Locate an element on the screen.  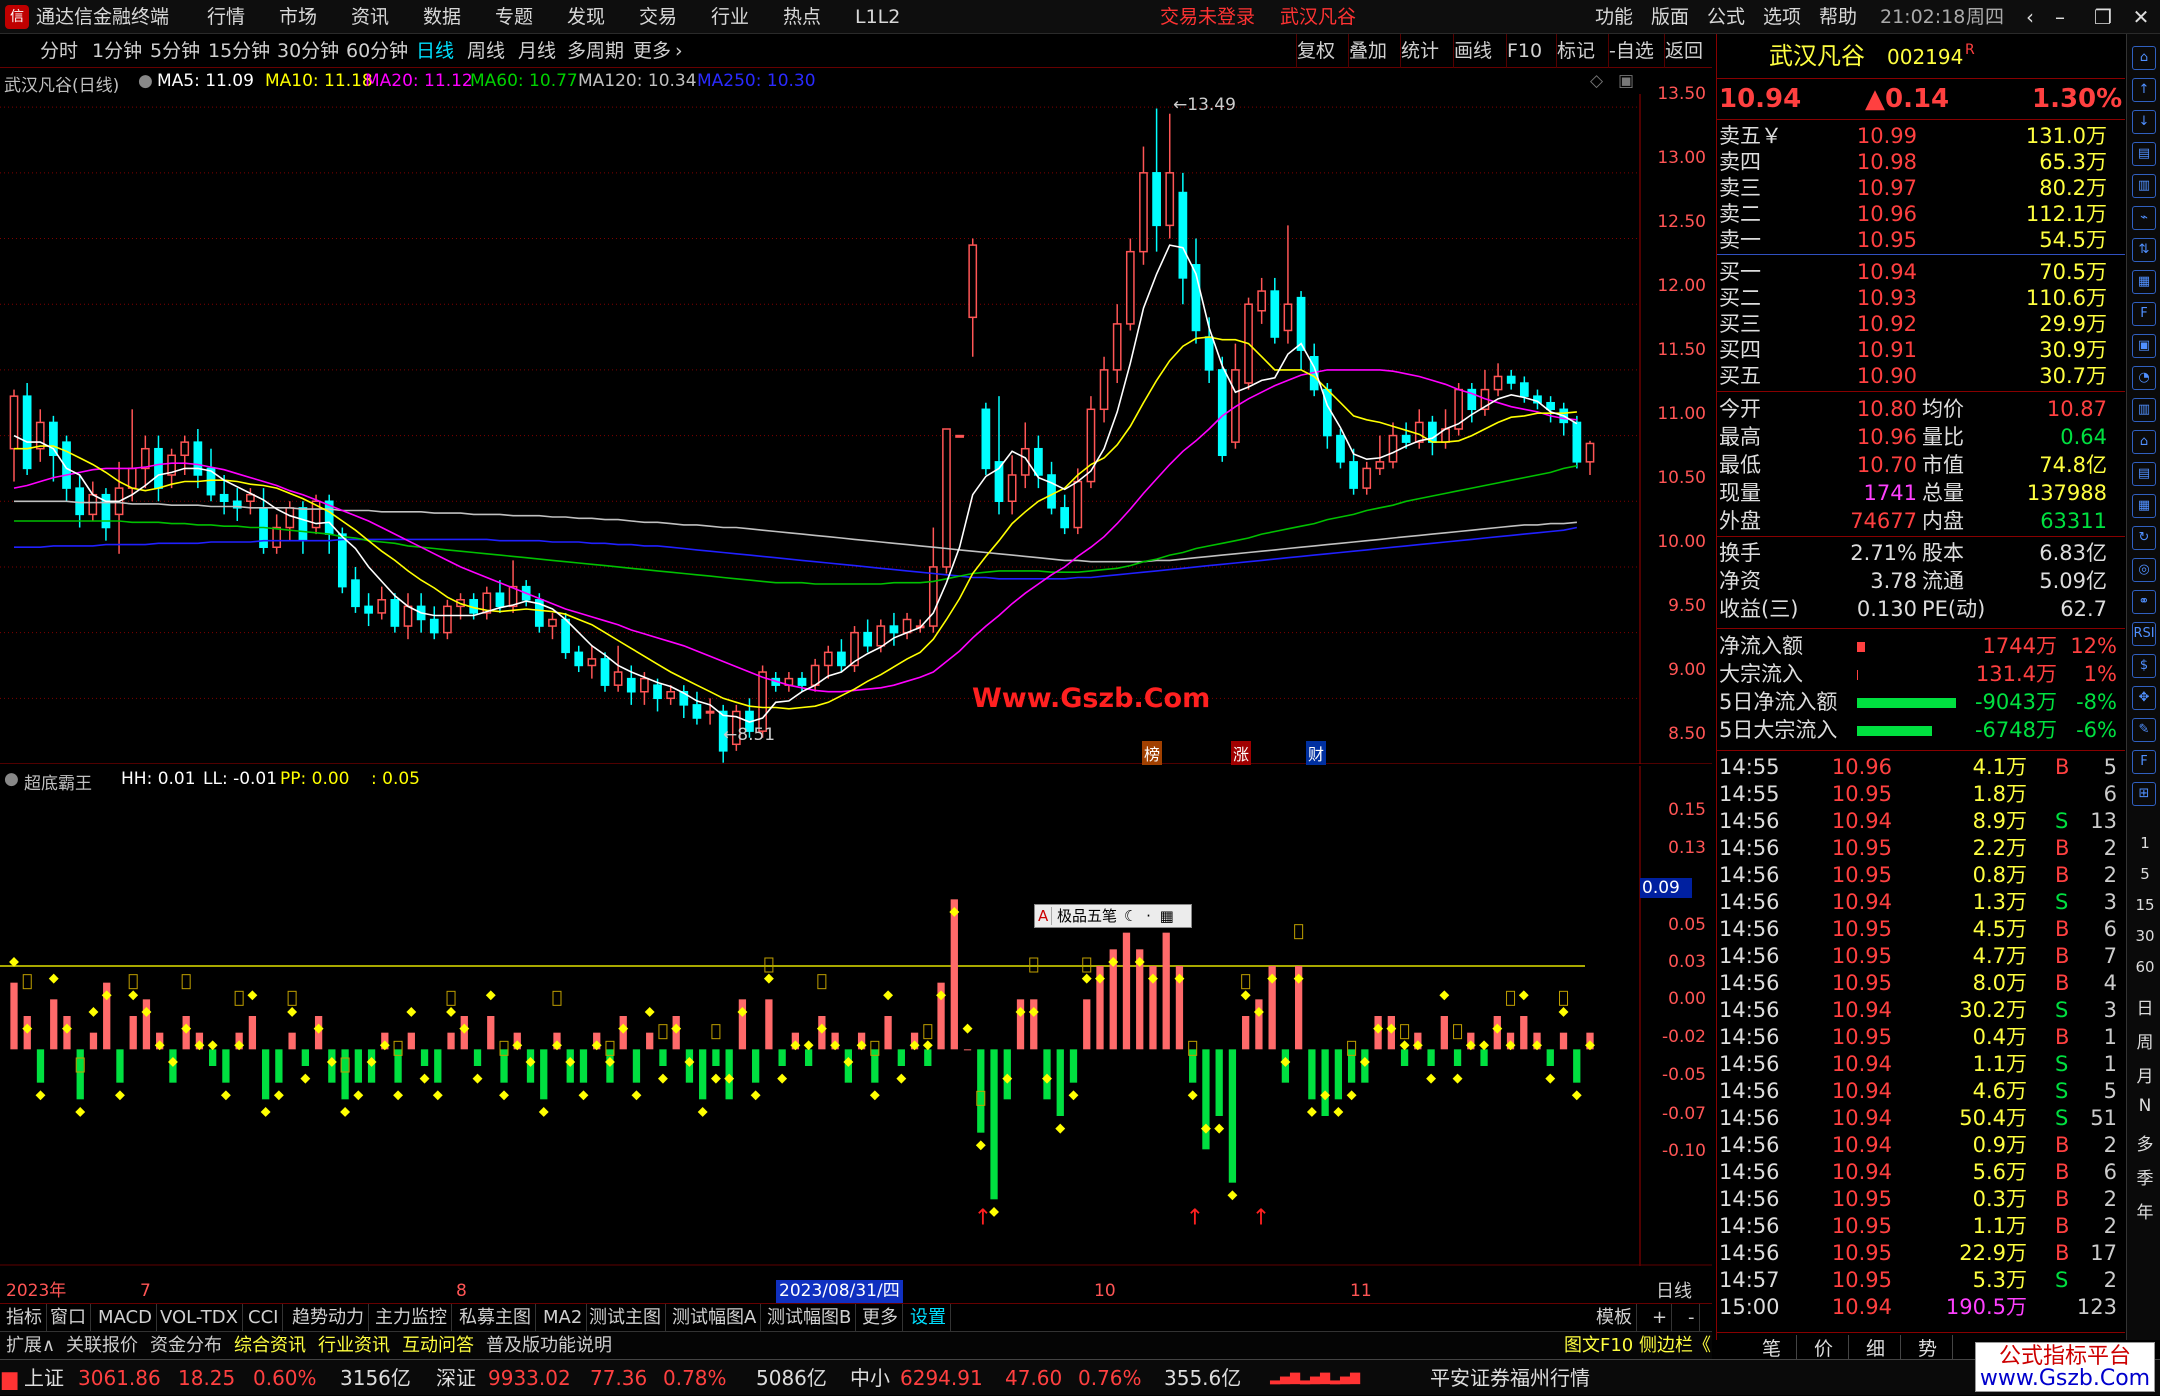
ext-expand: 扩展∧ is located at coordinates (30, 1346).